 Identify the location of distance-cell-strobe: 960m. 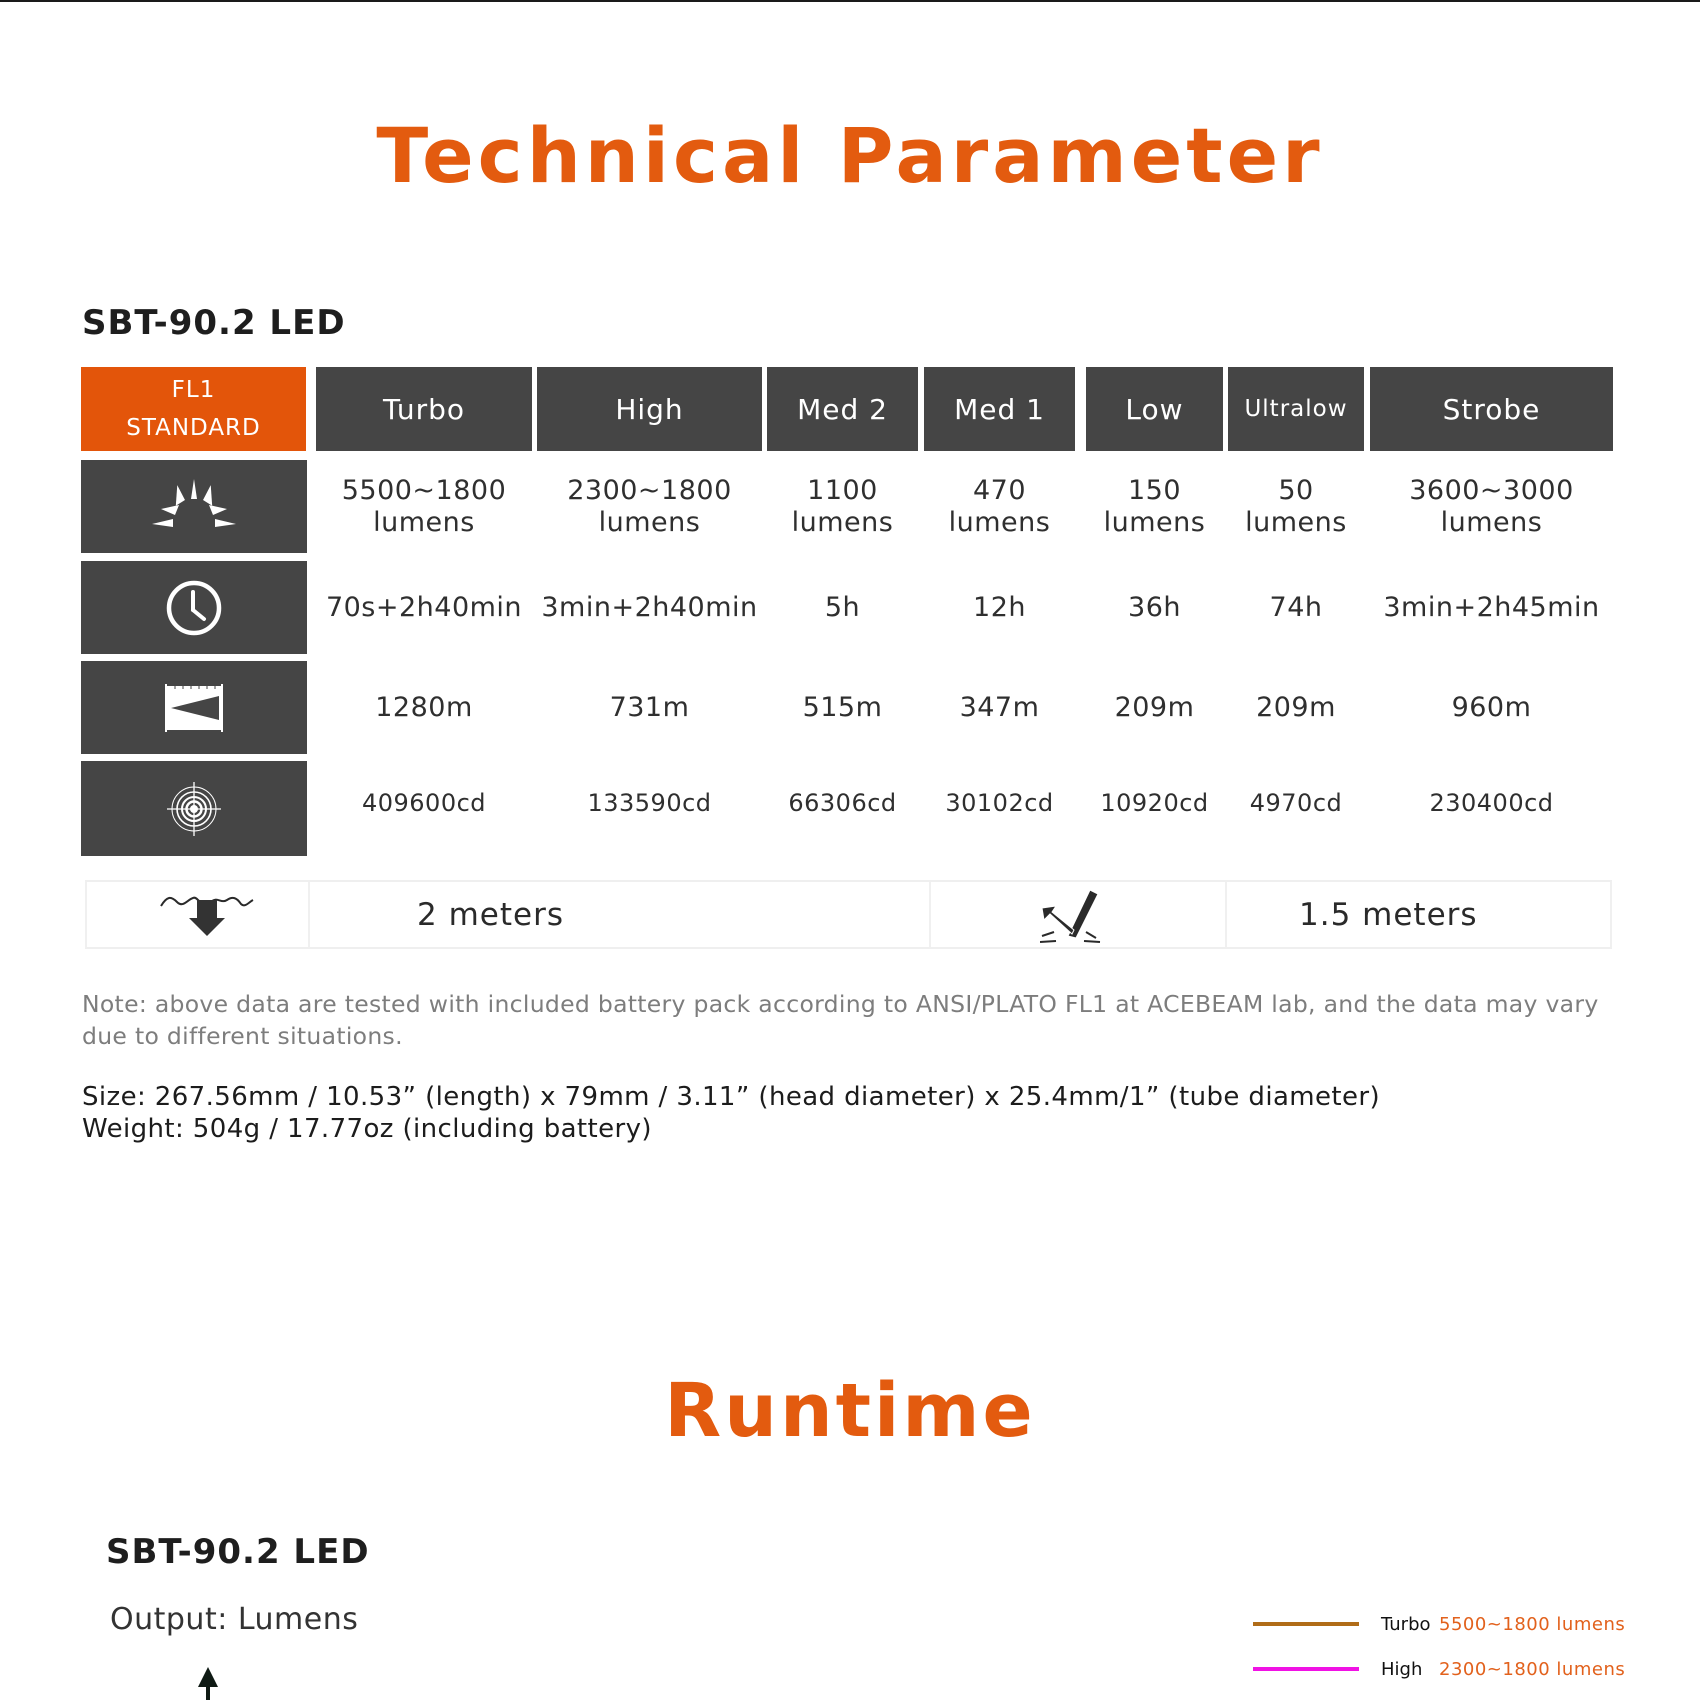
(1491, 707).